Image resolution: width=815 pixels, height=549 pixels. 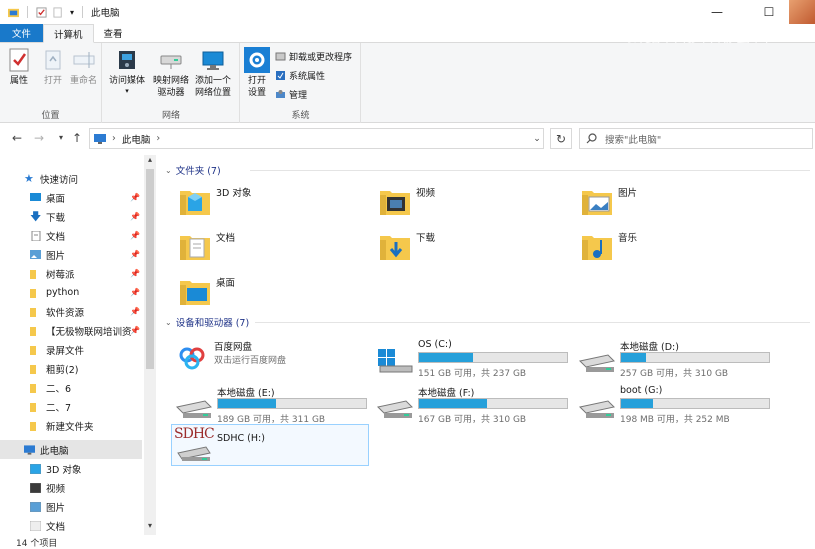 I want to click on folder-item-6: 桌面, so click(x=268, y=292).